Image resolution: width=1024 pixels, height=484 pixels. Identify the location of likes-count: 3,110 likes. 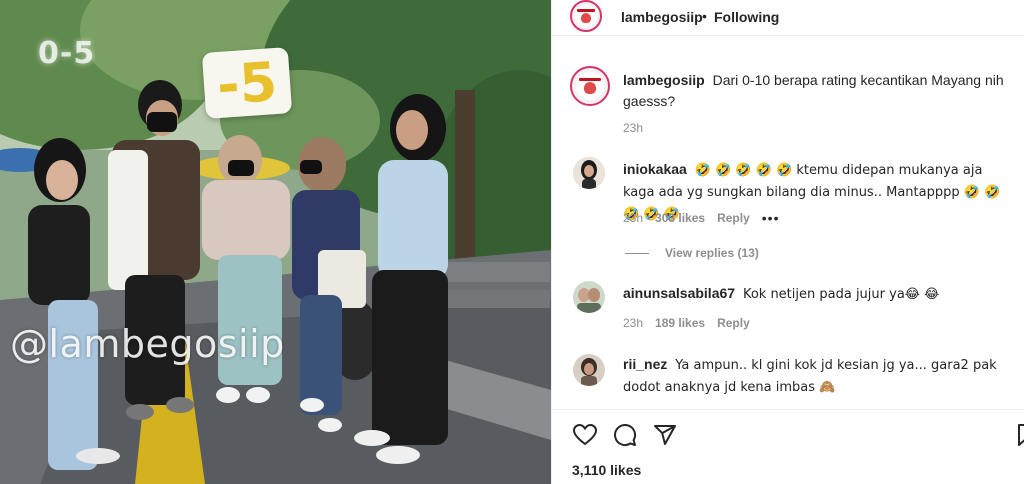
(606, 470).